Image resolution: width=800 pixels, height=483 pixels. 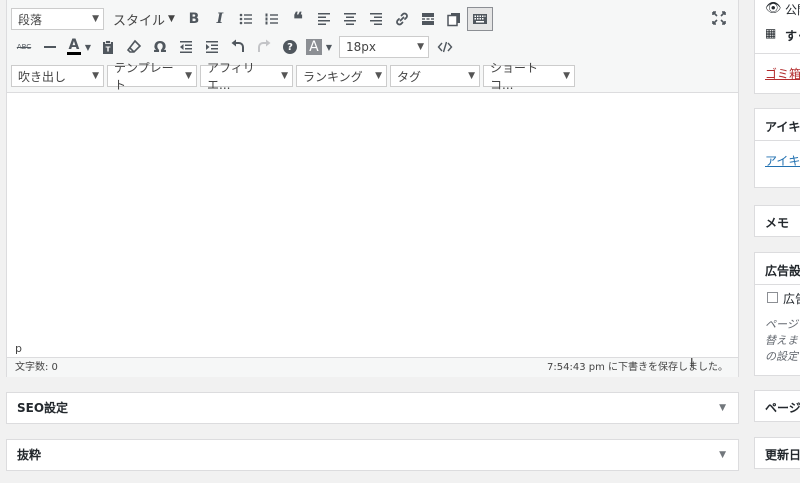 I want to click on numbered-list-button, so click(x=272, y=19).